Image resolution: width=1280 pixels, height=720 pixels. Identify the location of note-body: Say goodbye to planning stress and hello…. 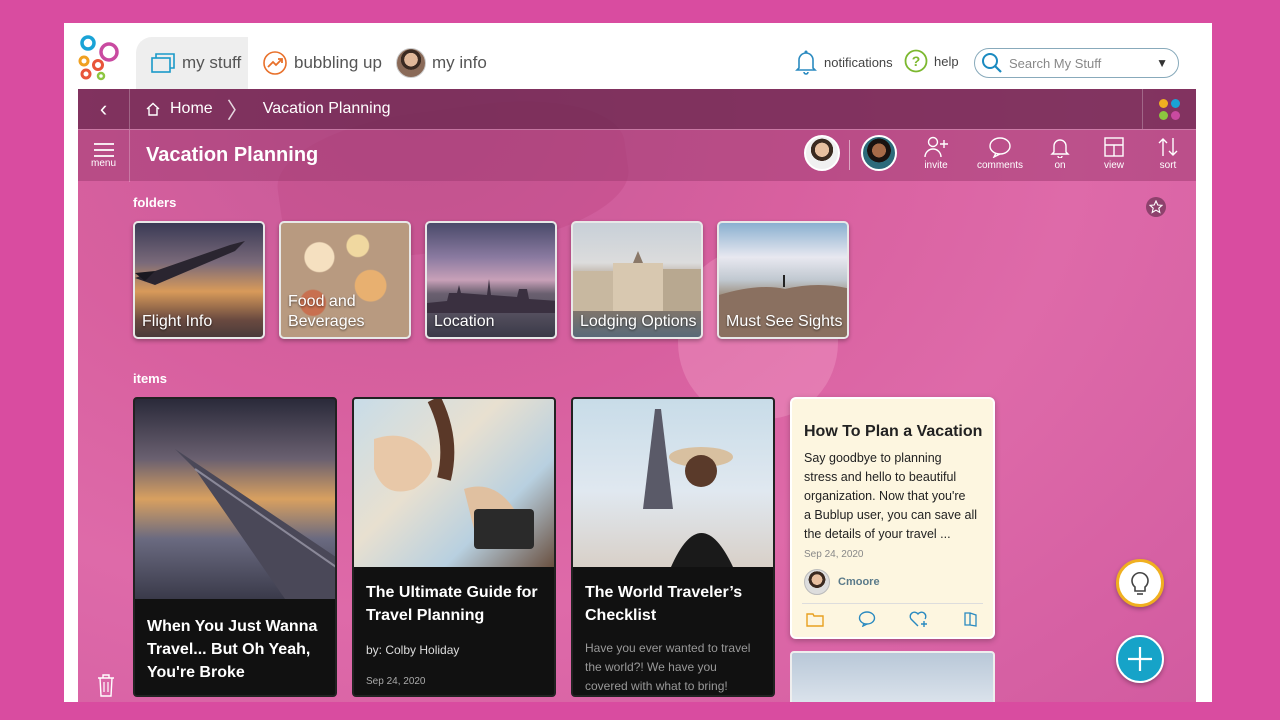
(896, 496).